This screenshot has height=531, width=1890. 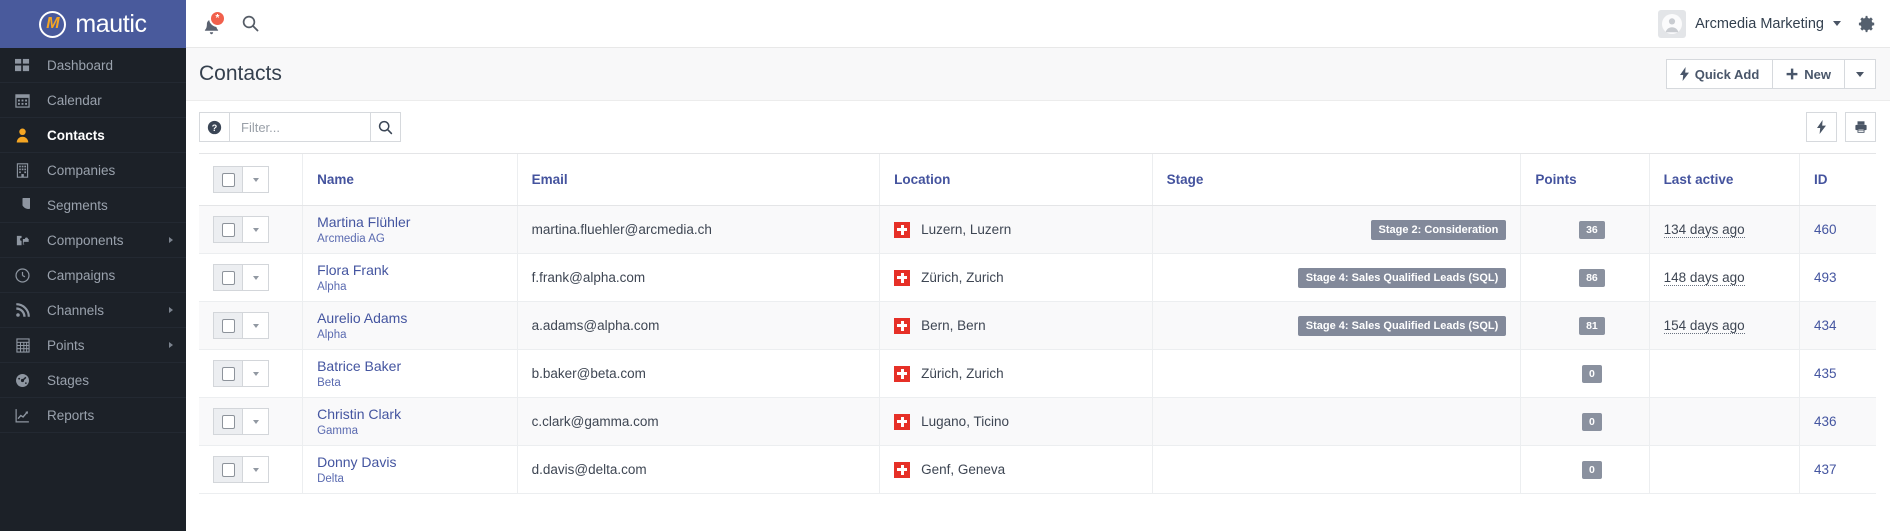 What do you see at coordinates (93, 275) in the screenshot?
I see `sidebar-item-campaigns: Campaigns` at bounding box center [93, 275].